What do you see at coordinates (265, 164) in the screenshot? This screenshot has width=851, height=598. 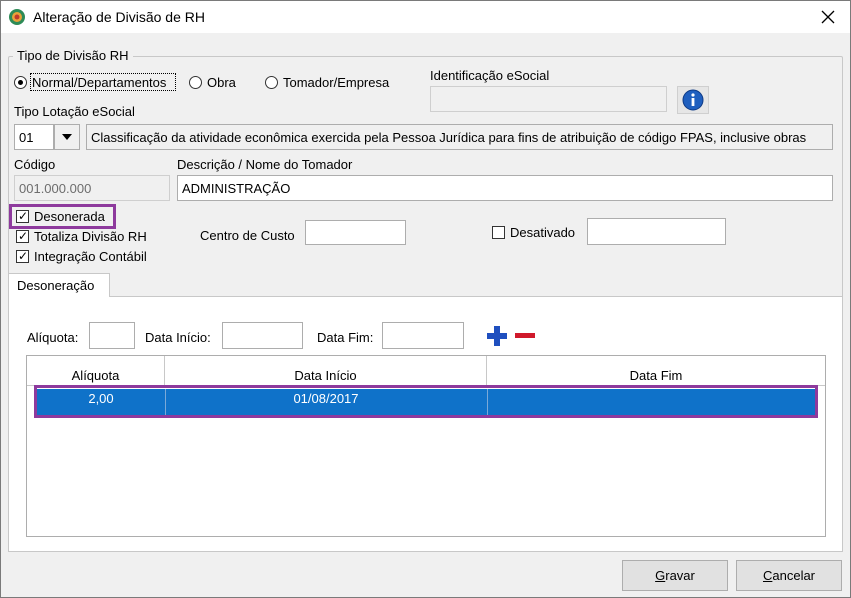 I see `descricao-label: Descrição / Nome do Tomador` at bounding box center [265, 164].